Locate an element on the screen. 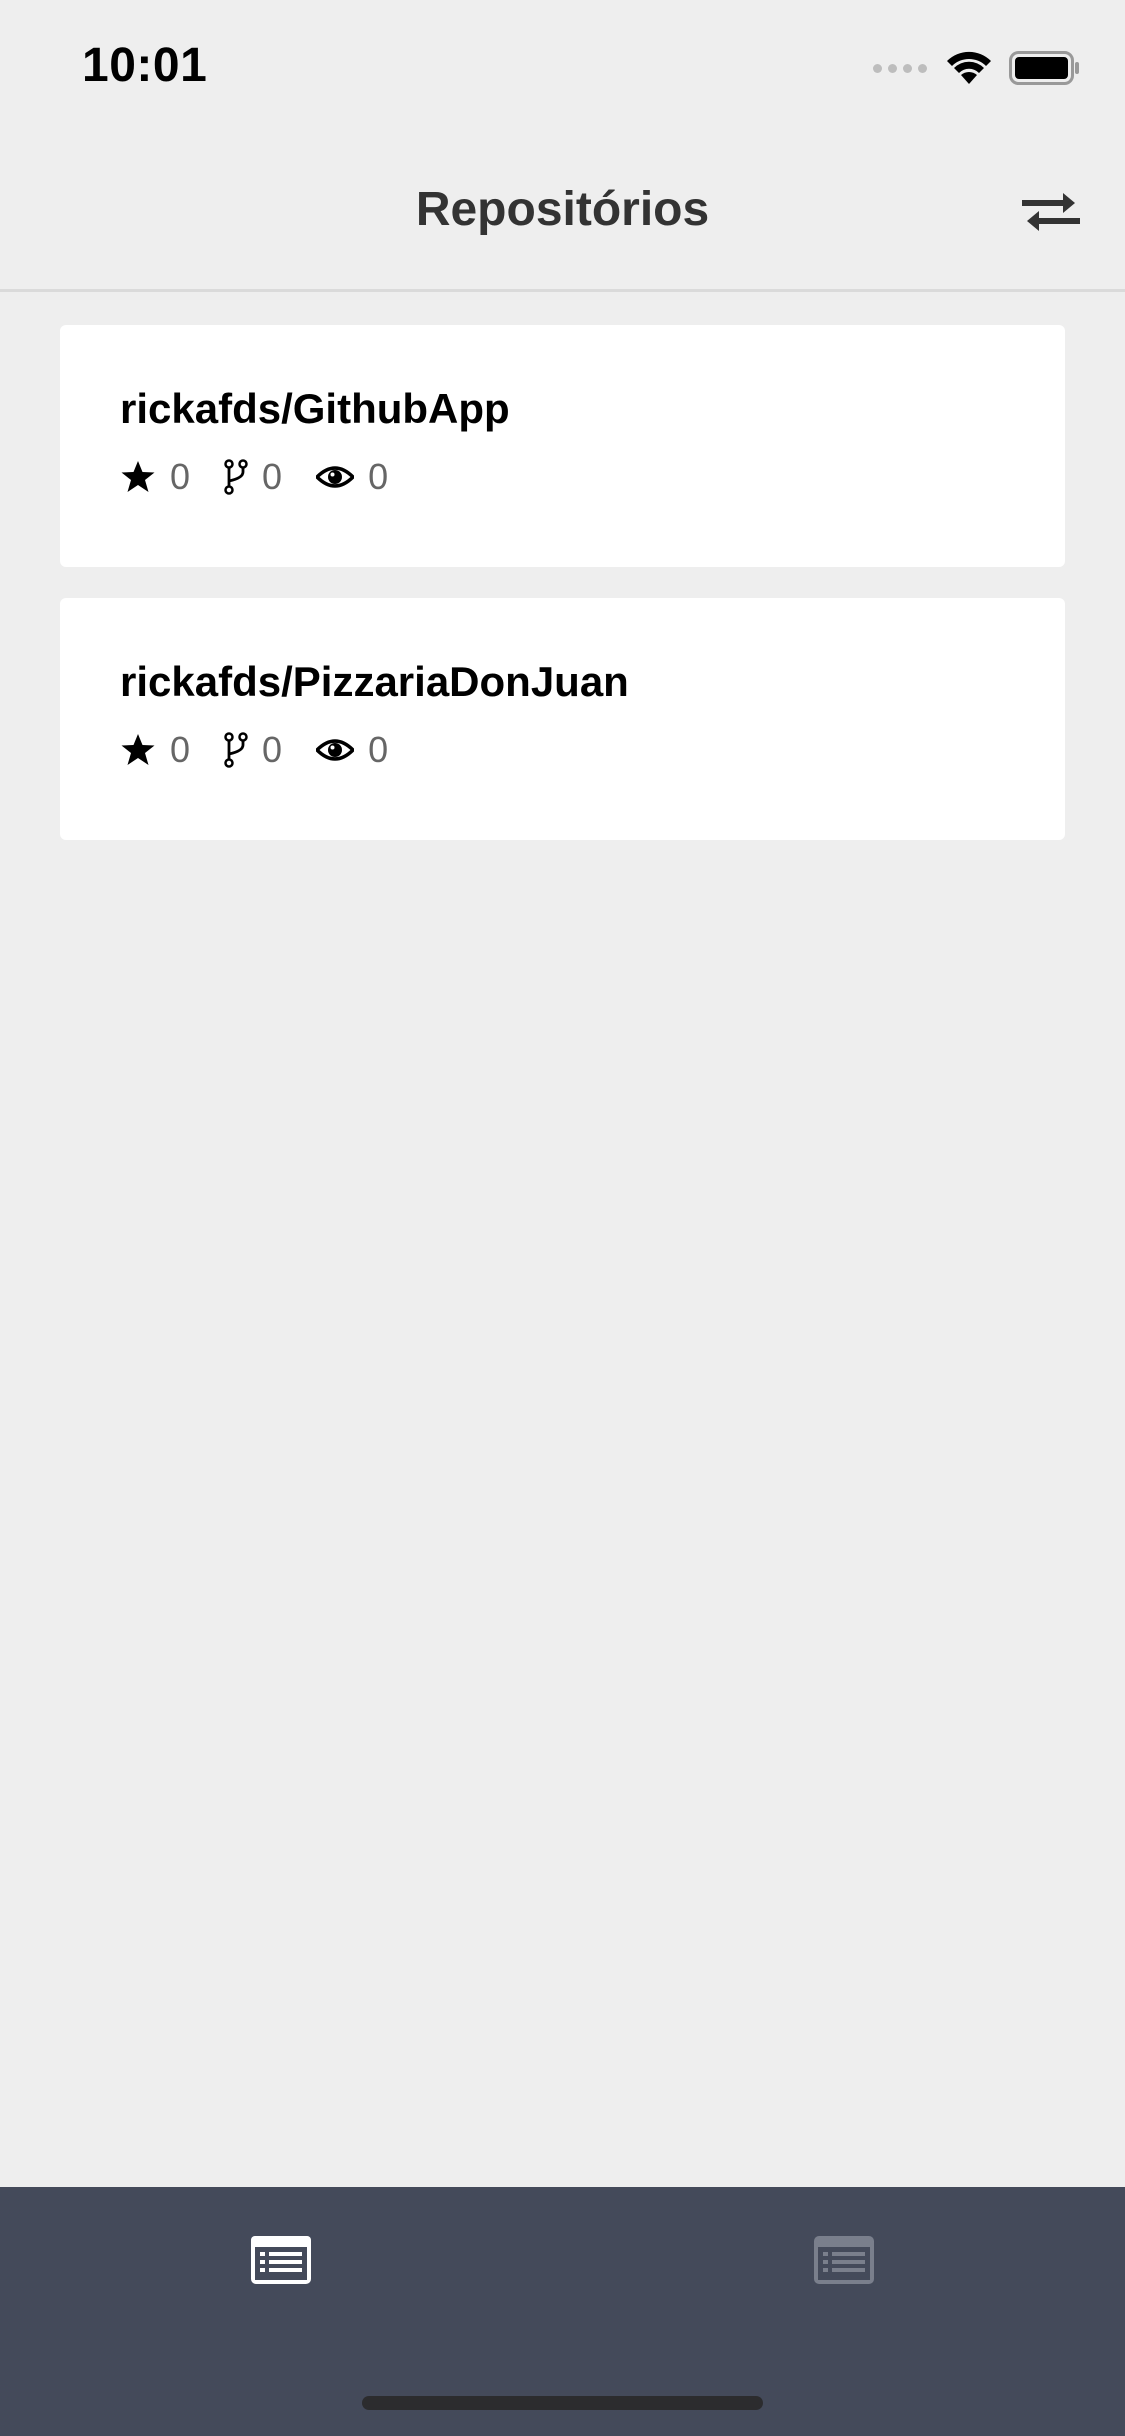 The width and height of the screenshot is (1125, 2436). page-title: Repositórios is located at coordinates (562, 209).